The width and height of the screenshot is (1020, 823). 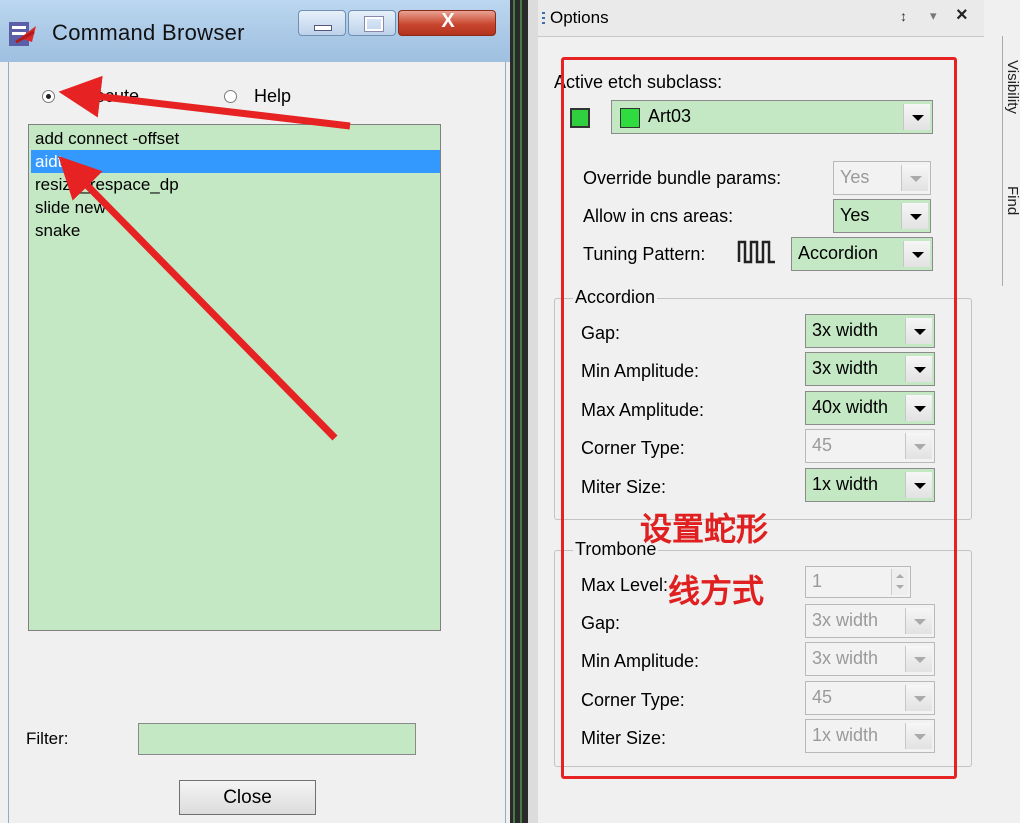 What do you see at coordinates (198, 298) in the screenshot?
I see `arrow-to-aidt` at bounding box center [198, 298].